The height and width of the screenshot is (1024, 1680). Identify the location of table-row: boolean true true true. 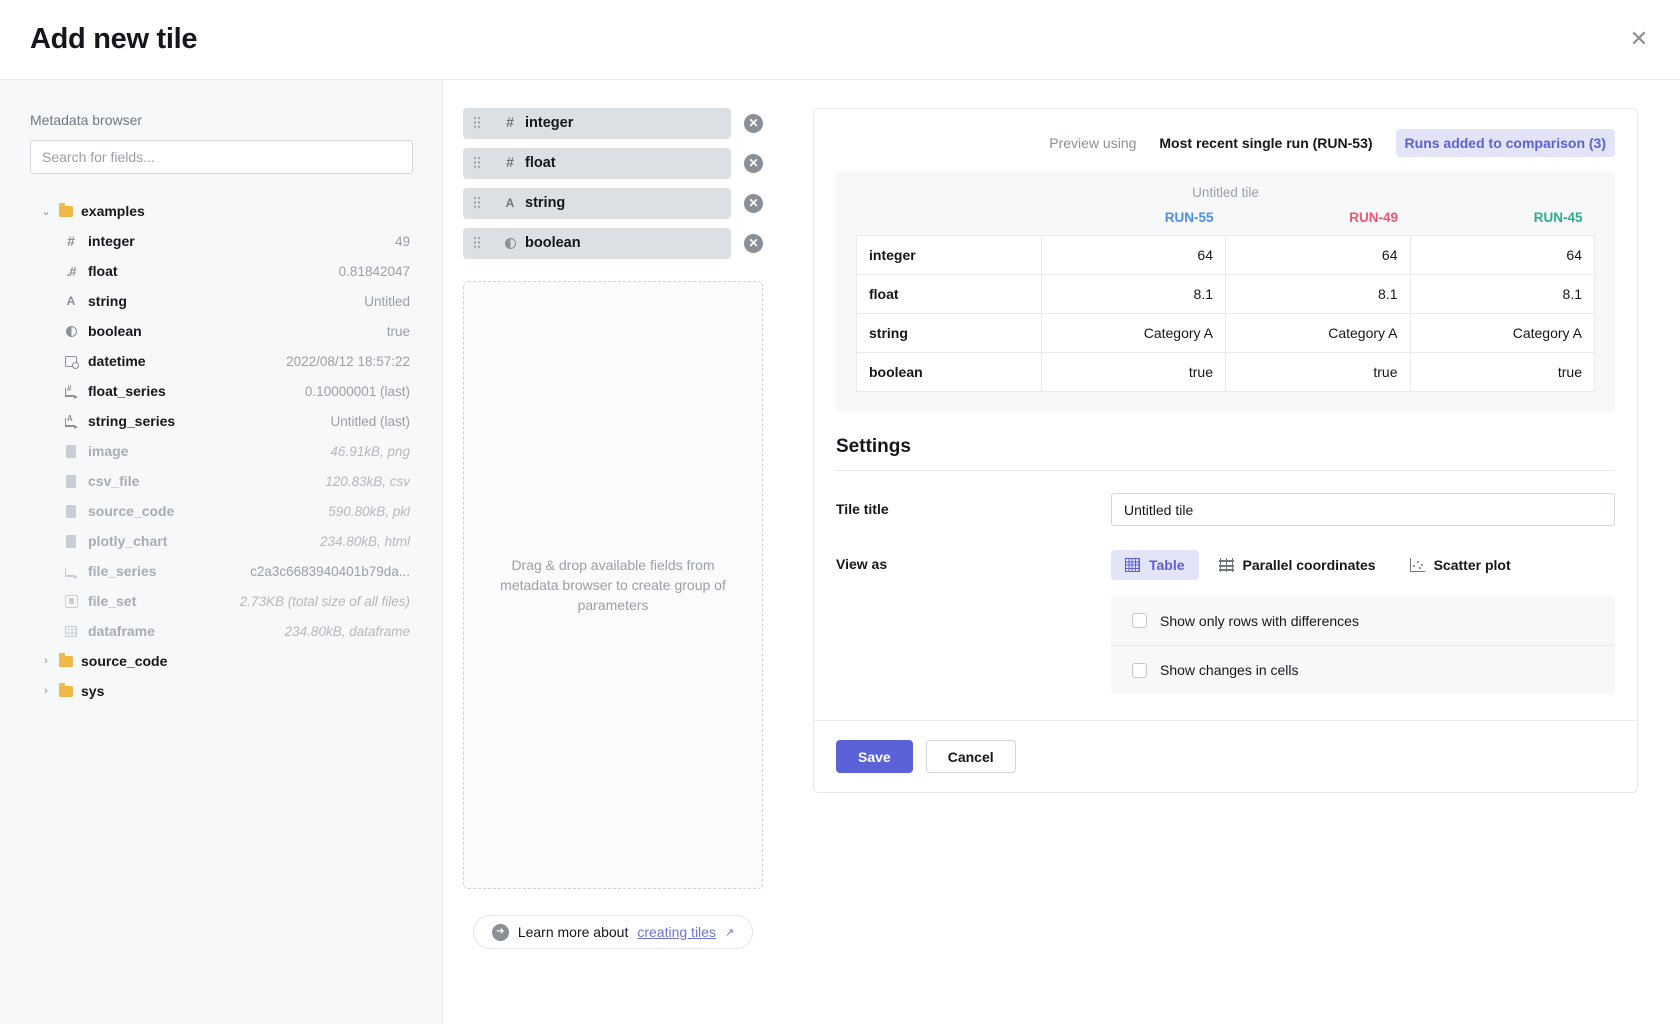
(1225, 372).